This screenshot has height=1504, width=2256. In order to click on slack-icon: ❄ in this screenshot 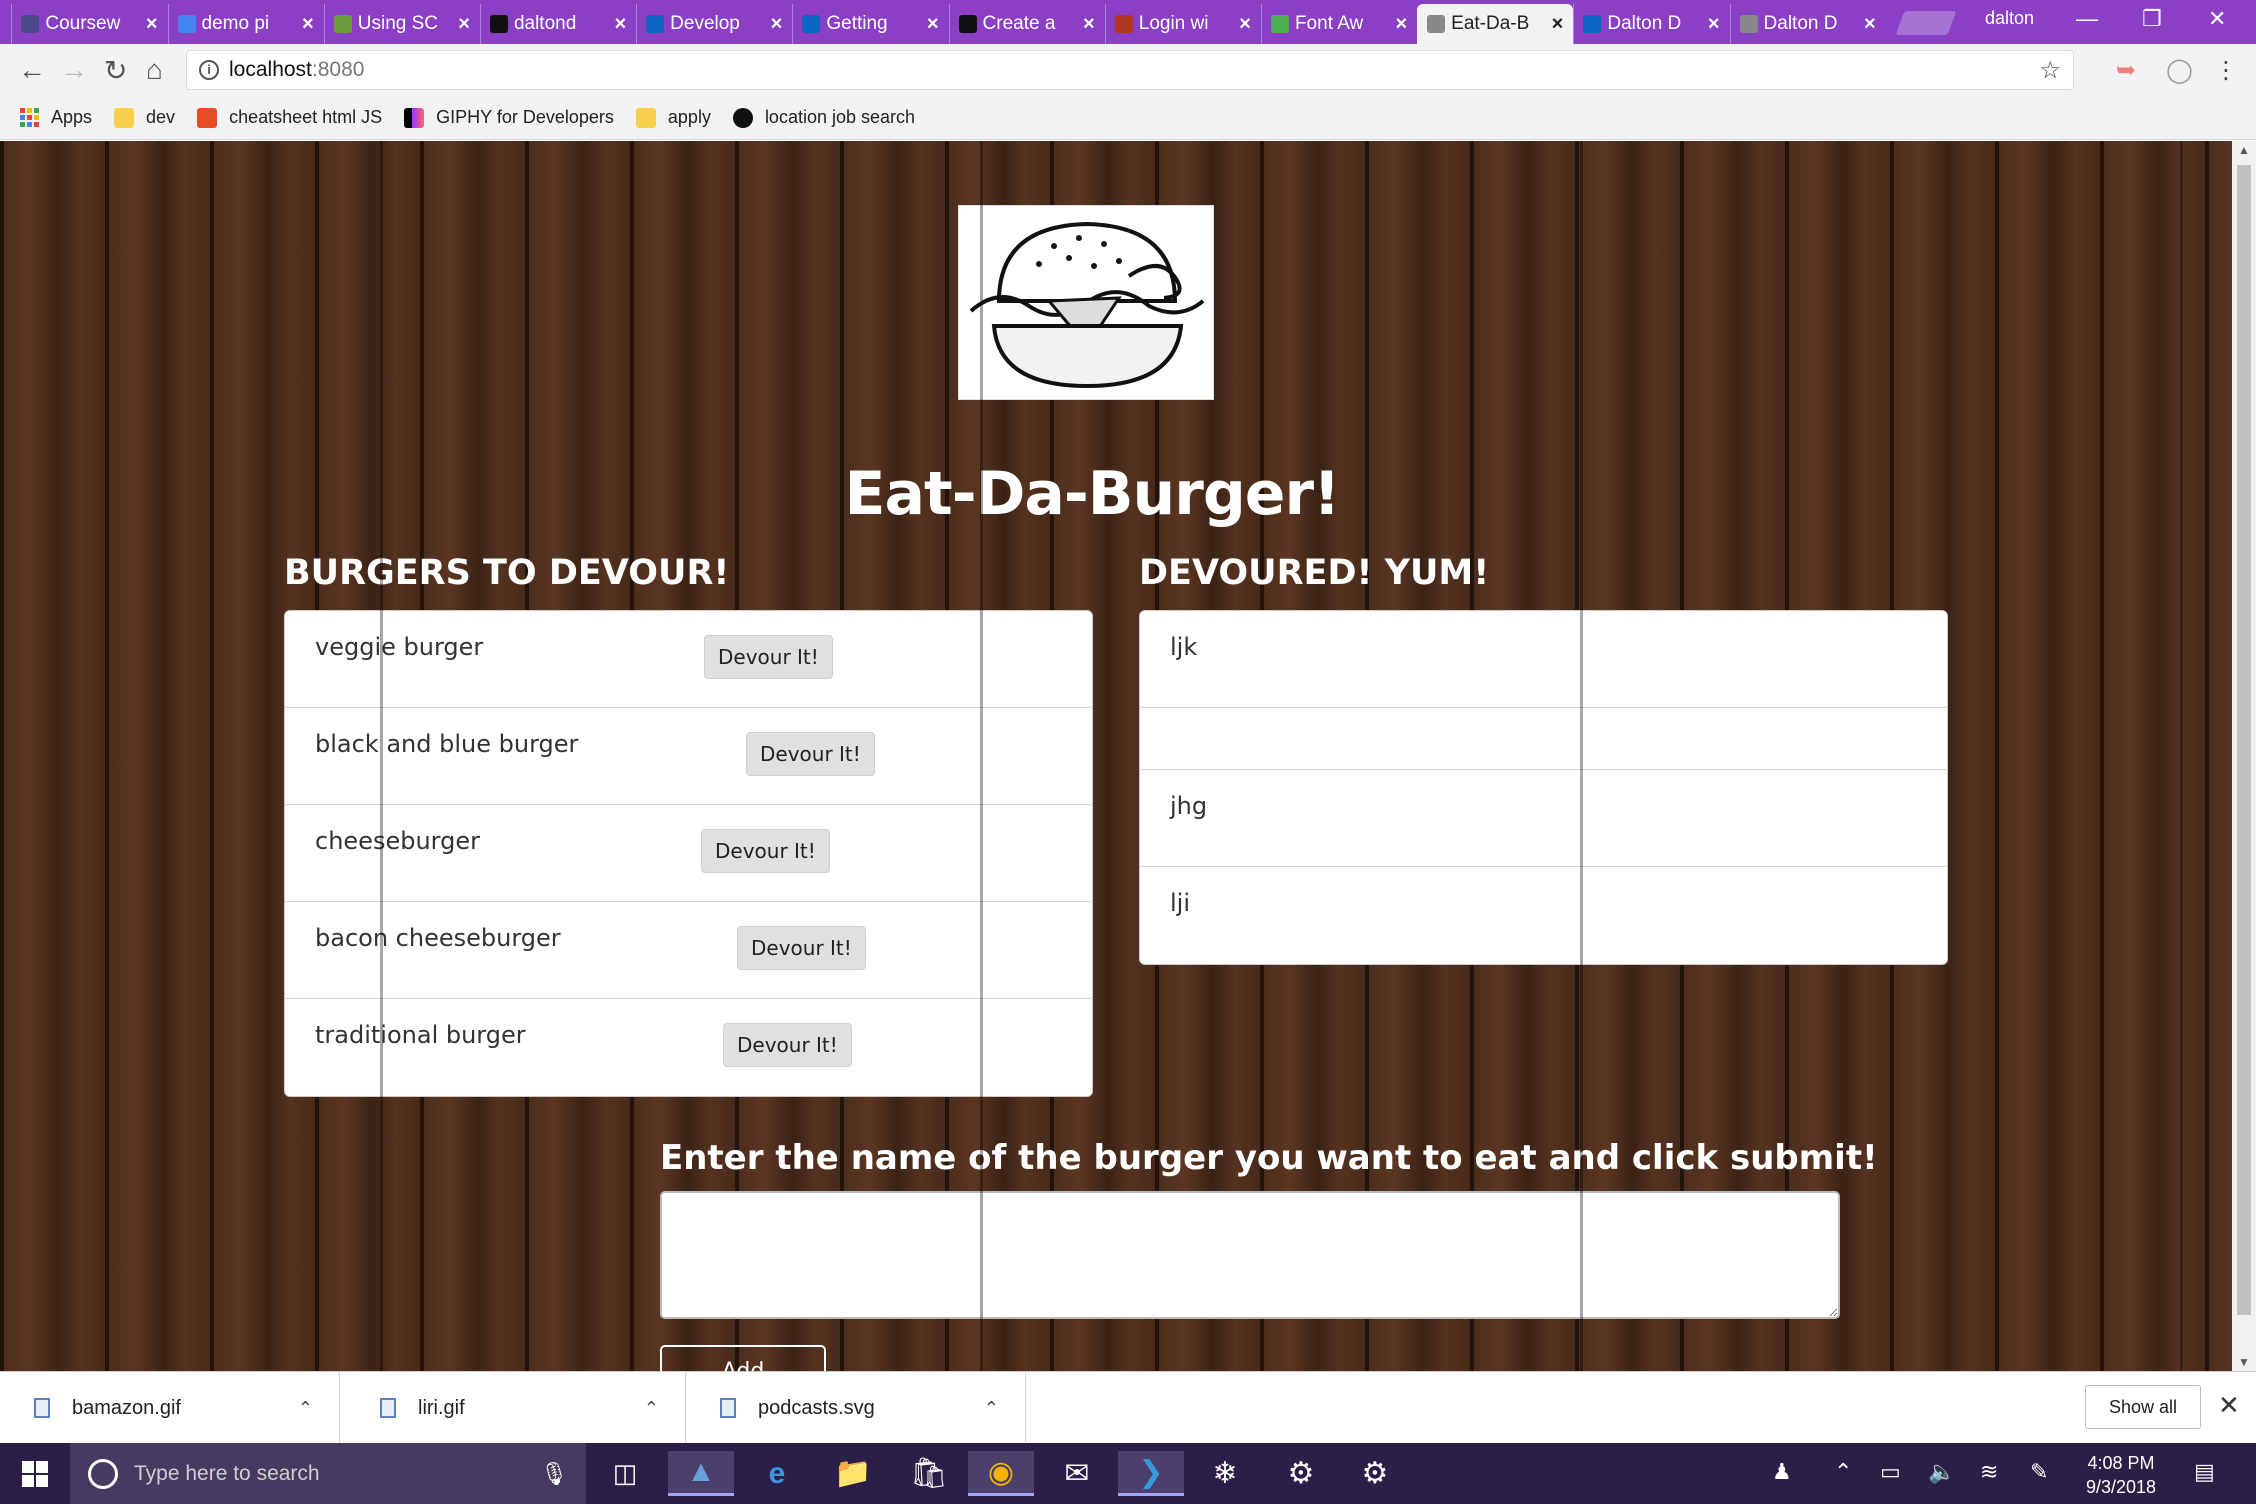, I will do `click(1225, 1473)`.